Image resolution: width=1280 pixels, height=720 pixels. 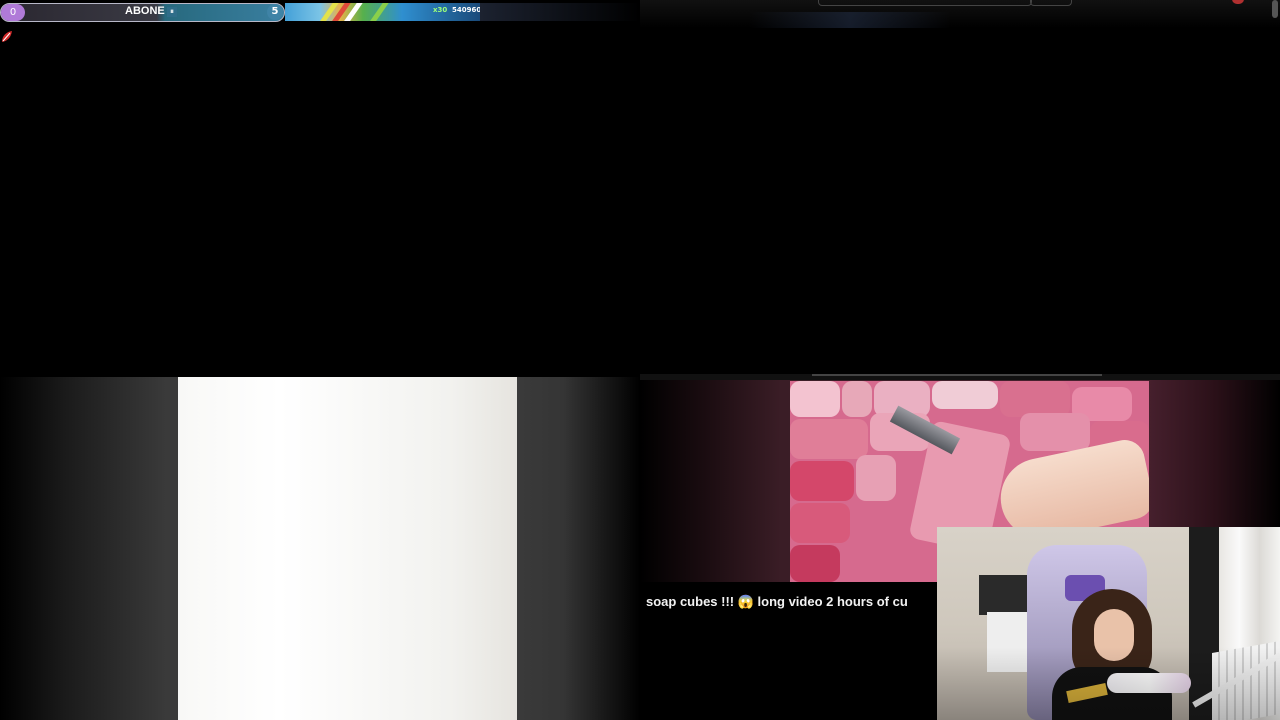 What do you see at coordinates (850, 20) in the screenshot?
I see `toolbar-glint` at bounding box center [850, 20].